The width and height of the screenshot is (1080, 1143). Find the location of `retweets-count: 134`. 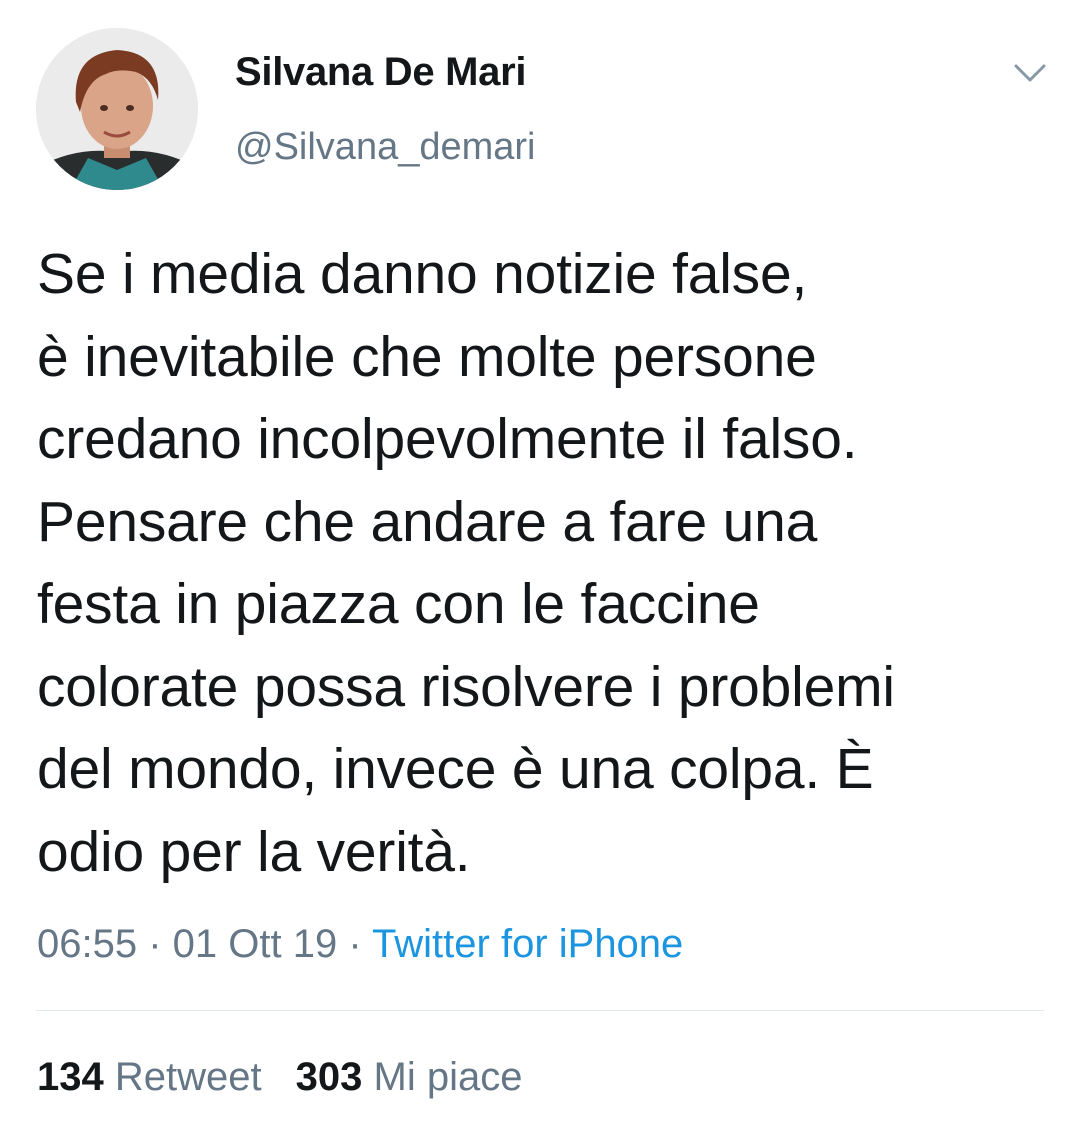

retweets-count: 134 is located at coordinates (70, 1077).